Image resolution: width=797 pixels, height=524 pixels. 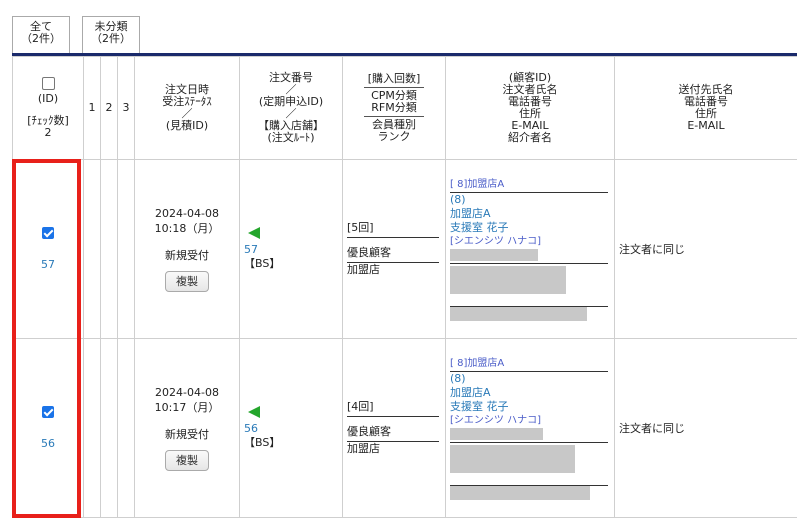 What do you see at coordinates (187, 108) in the screenshot?
I see `date-header: 注文日時 受注ｽﾃｰﾀｽ ／ (見積ID)` at bounding box center [187, 108].